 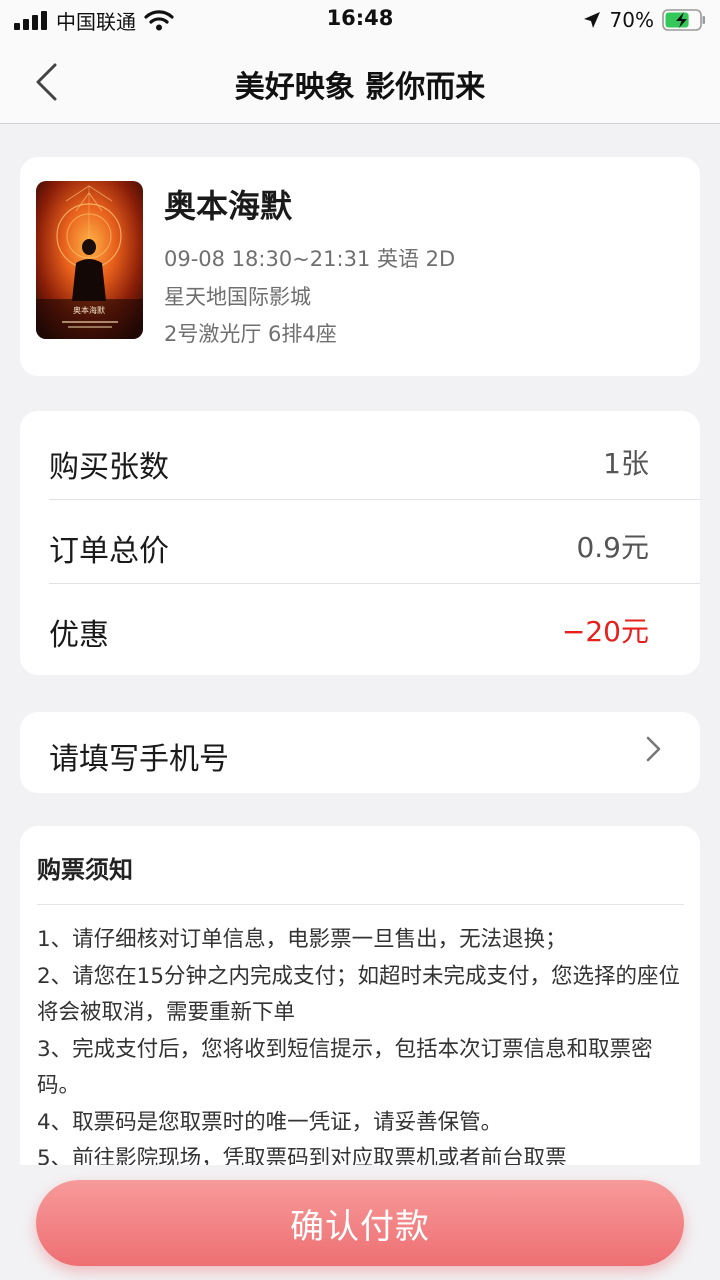 I want to click on total-label: 订单总价, so click(x=109, y=551).